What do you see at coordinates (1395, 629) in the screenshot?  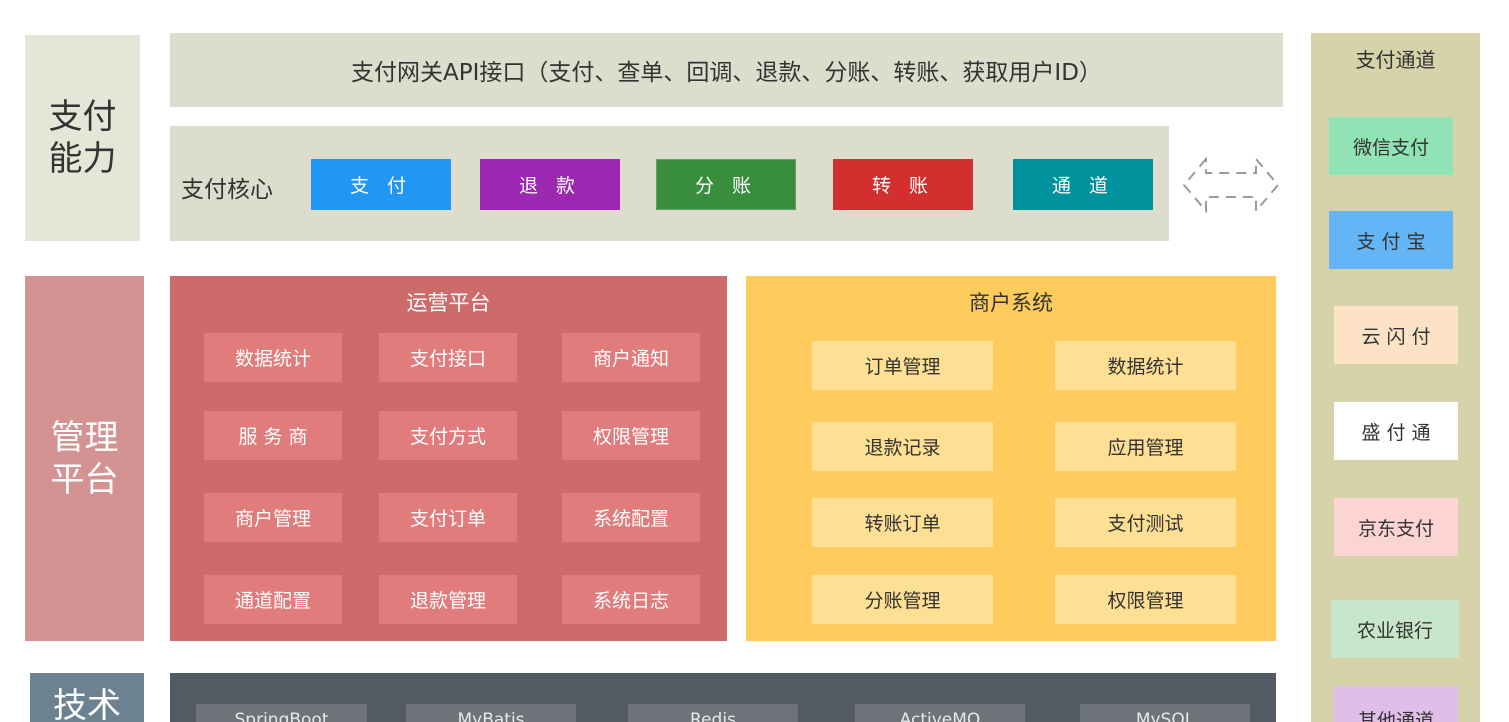 I see `channel-item: 农业银行` at bounding box center [1395, 629].